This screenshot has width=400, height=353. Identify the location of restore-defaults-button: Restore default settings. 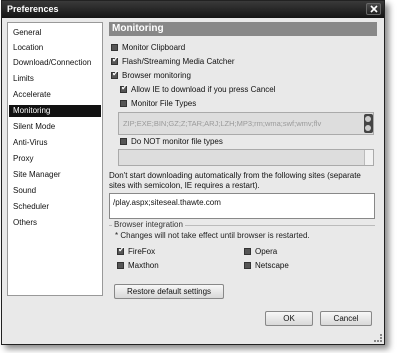
(169, 291).